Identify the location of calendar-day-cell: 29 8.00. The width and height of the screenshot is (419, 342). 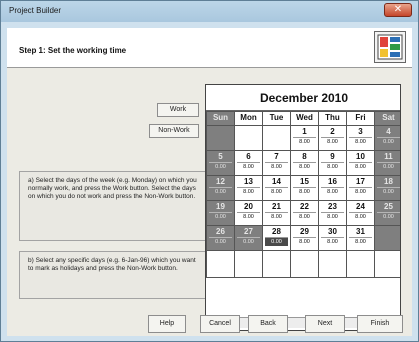
(304, 238).